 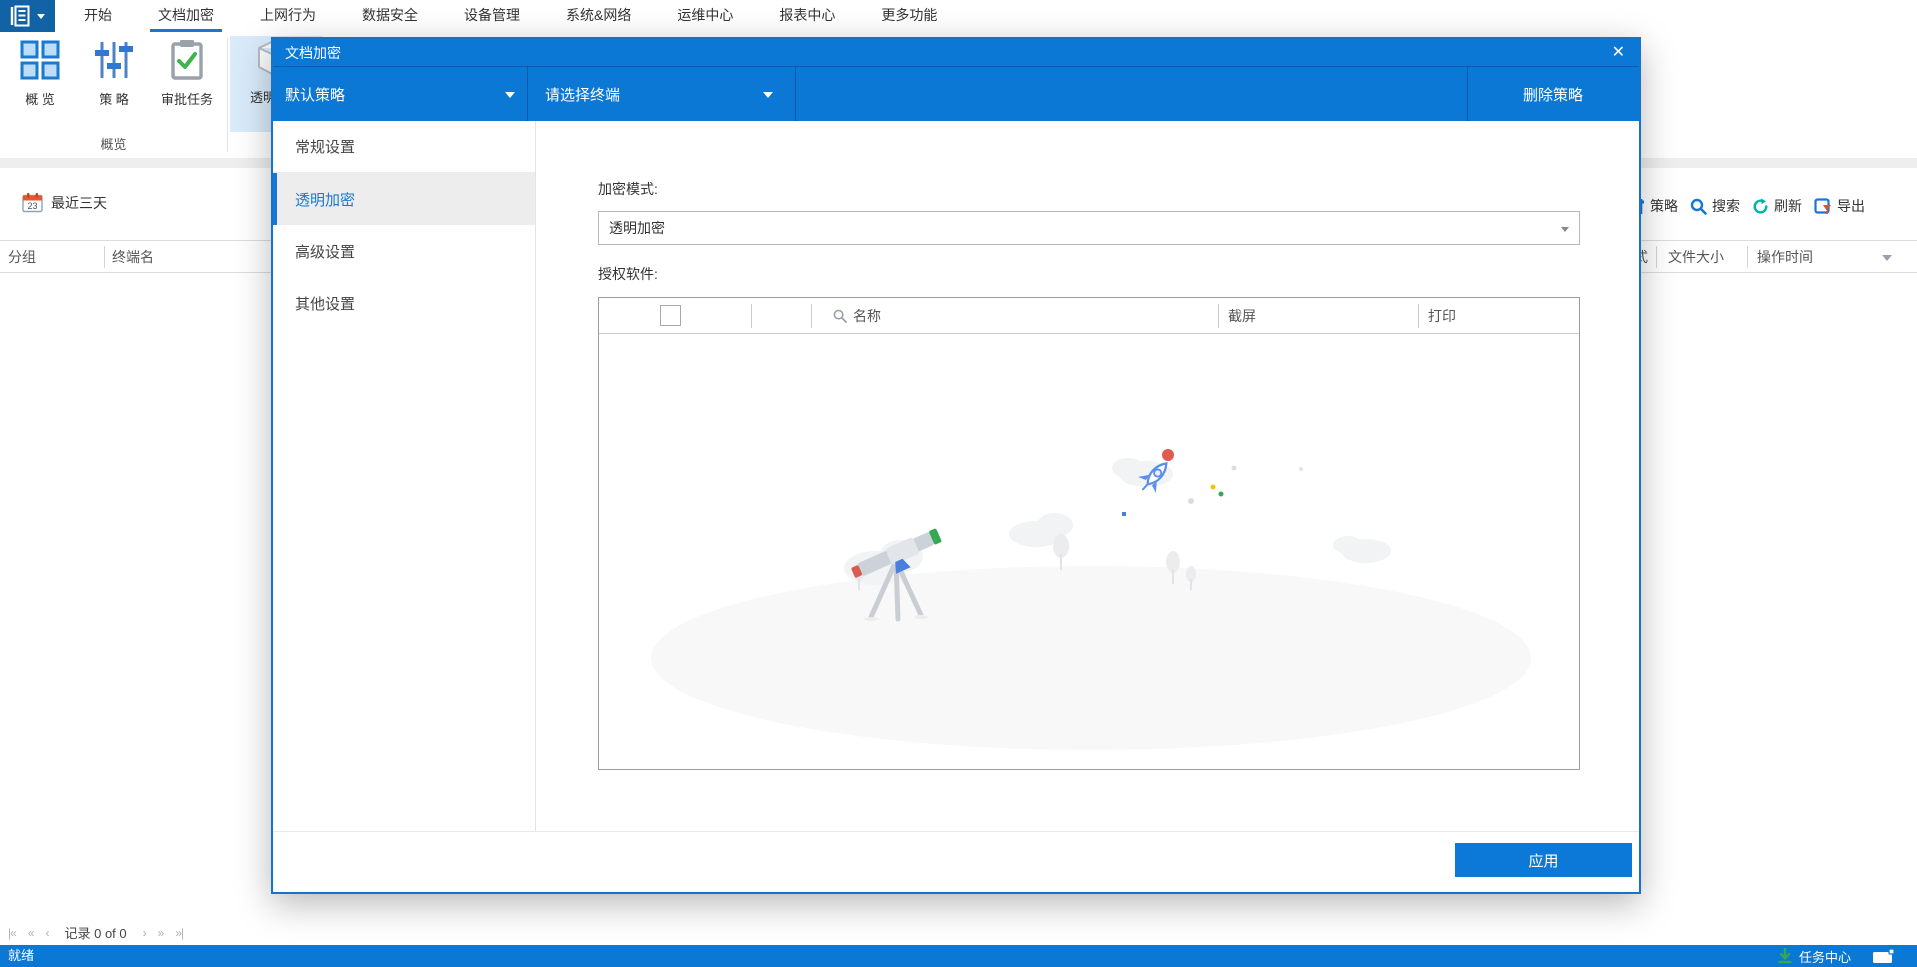 What do you see at coordinates (404, 147) in the screenshot?
I see `sidebar-item-general-settings: 常规设置` at bounding box center [404, 147].